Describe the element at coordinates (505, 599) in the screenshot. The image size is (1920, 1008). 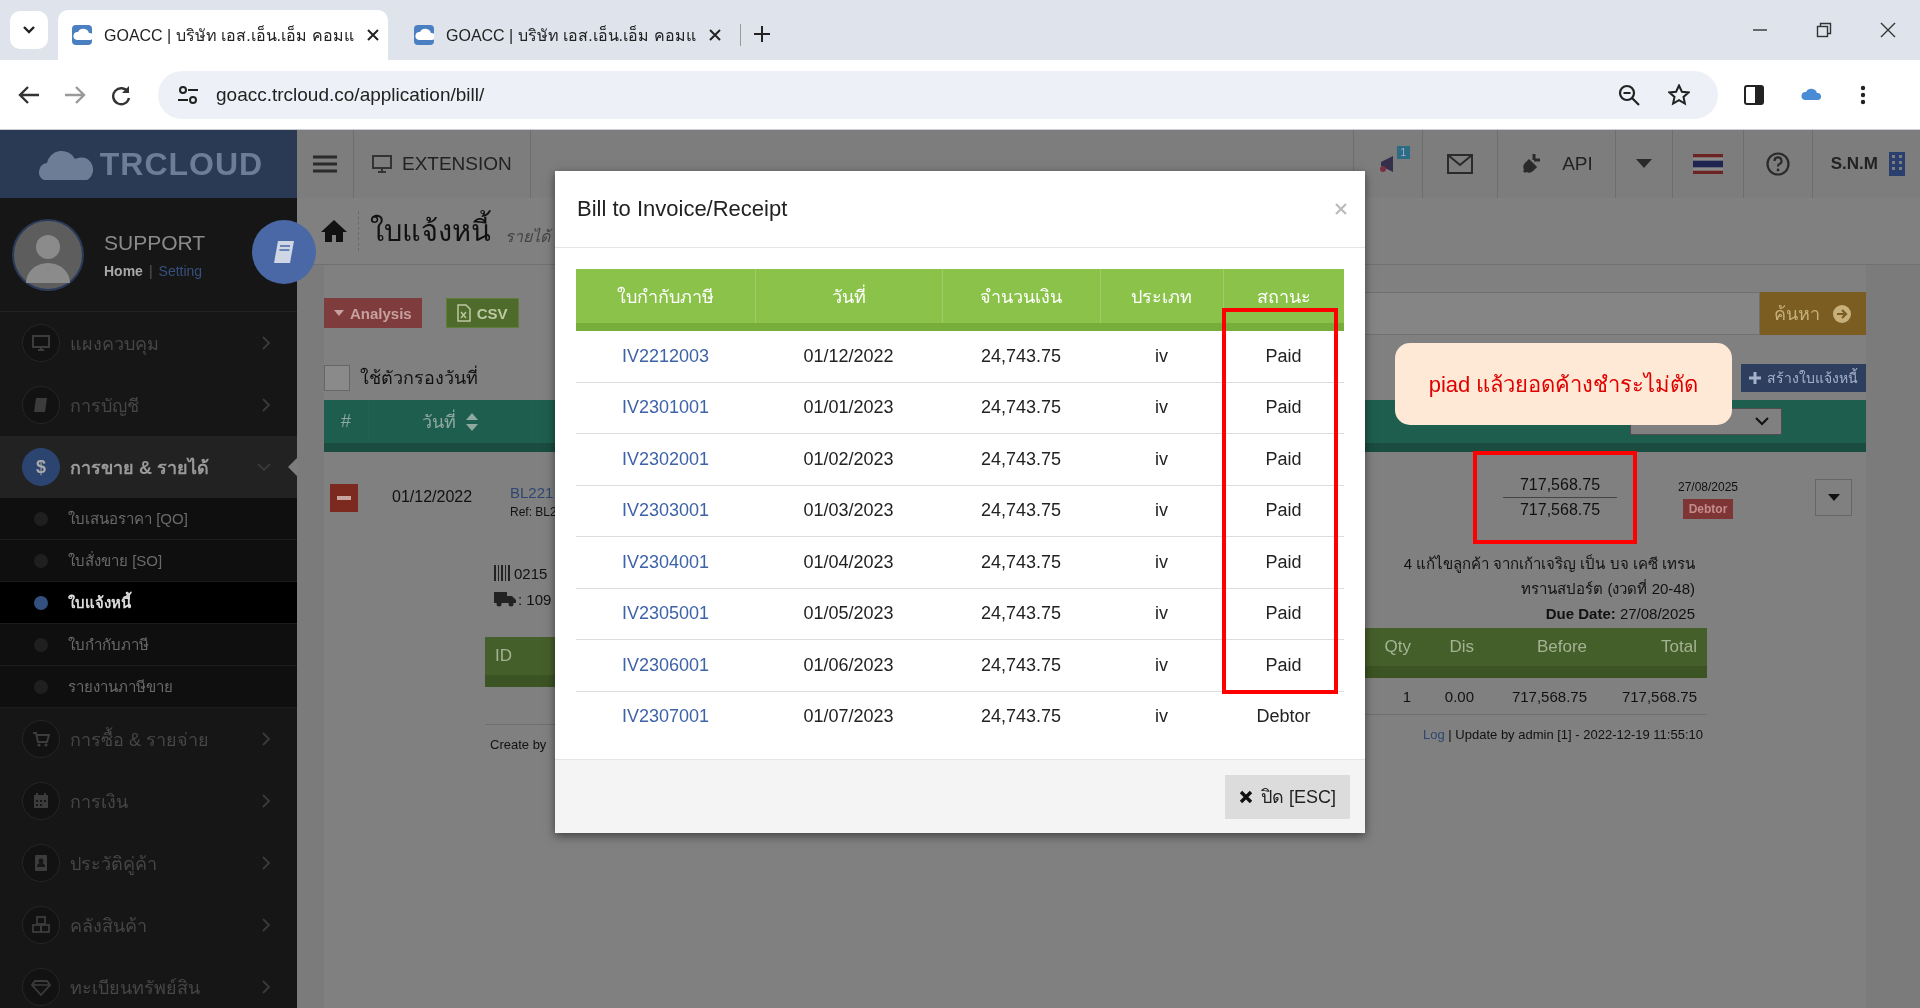
I see `truck-icon` at that location.